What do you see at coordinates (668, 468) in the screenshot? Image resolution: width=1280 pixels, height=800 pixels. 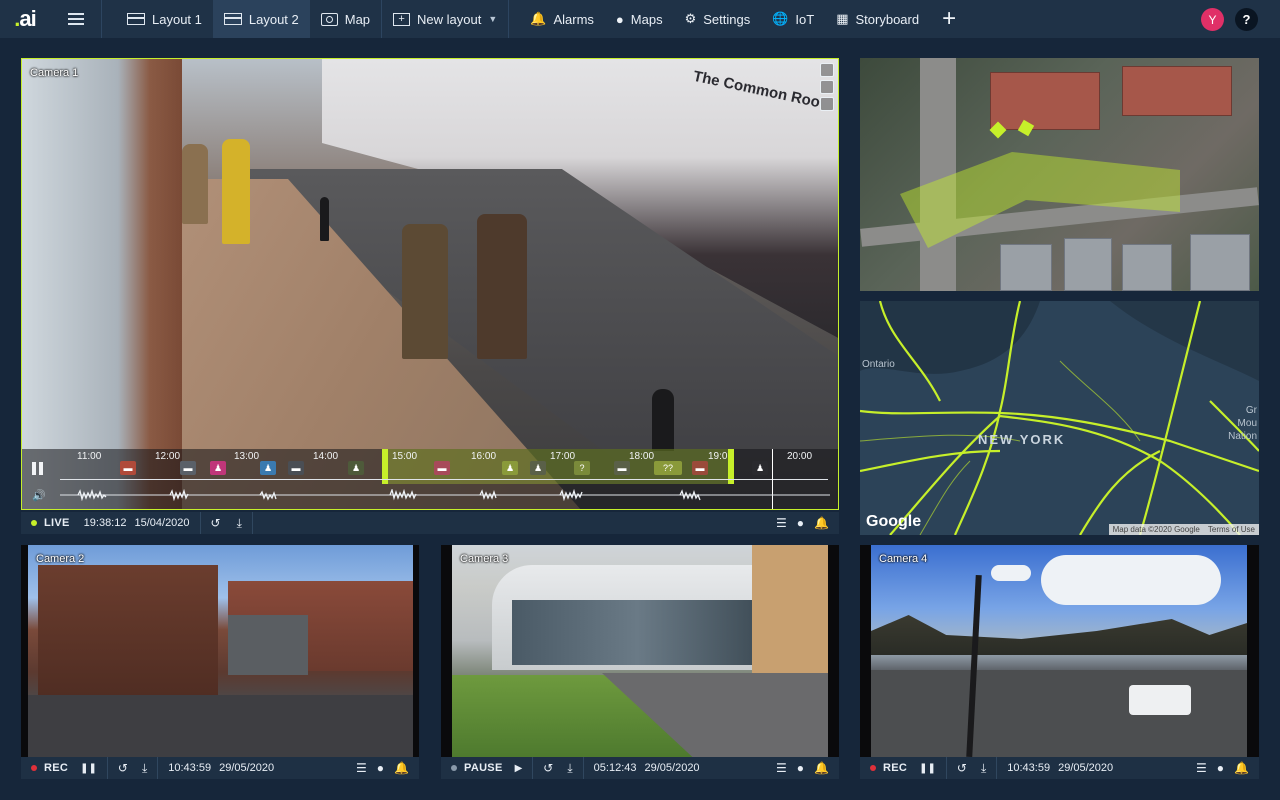 I see `event-unknown-icon: ??` at bounding box center [668, 468].